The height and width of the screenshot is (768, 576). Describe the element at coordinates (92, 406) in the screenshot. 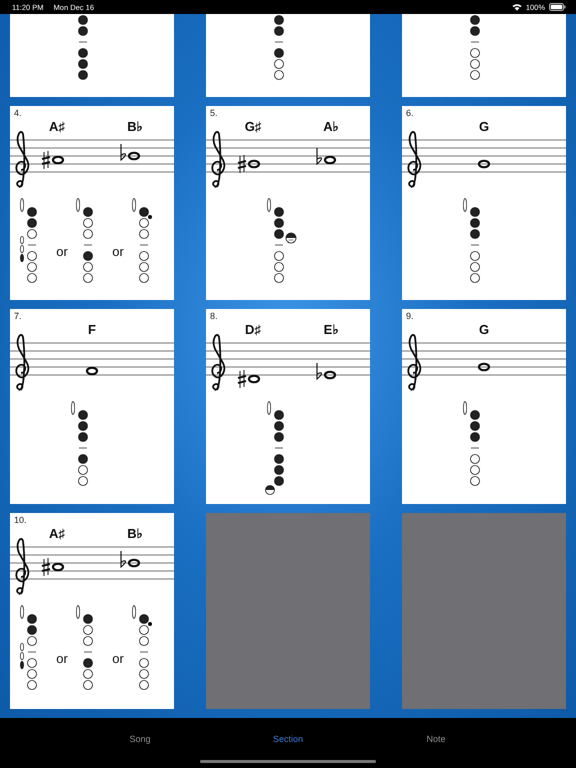

I see `fingering-card: 7. F` at that location.